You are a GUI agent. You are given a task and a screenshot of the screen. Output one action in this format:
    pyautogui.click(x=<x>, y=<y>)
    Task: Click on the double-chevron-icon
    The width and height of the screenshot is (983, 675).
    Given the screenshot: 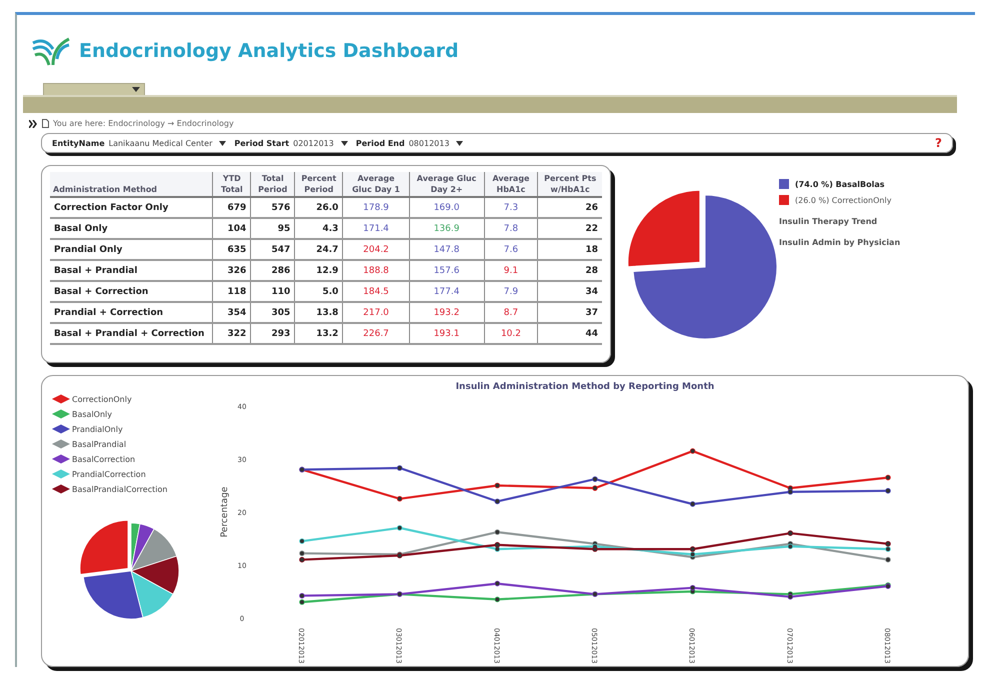 What is the action you would take?
    pyautogui.click(x=33, y=124)
    